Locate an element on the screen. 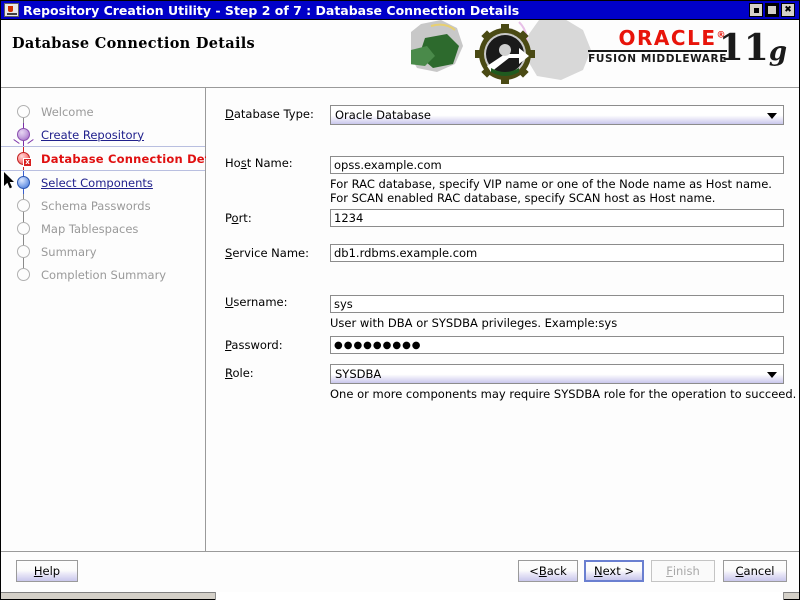 The height and width of the screenshot is (600, 800). sidebar-item-map-tablespaces: Map Tablespaces is located at coordinates (103, 228).